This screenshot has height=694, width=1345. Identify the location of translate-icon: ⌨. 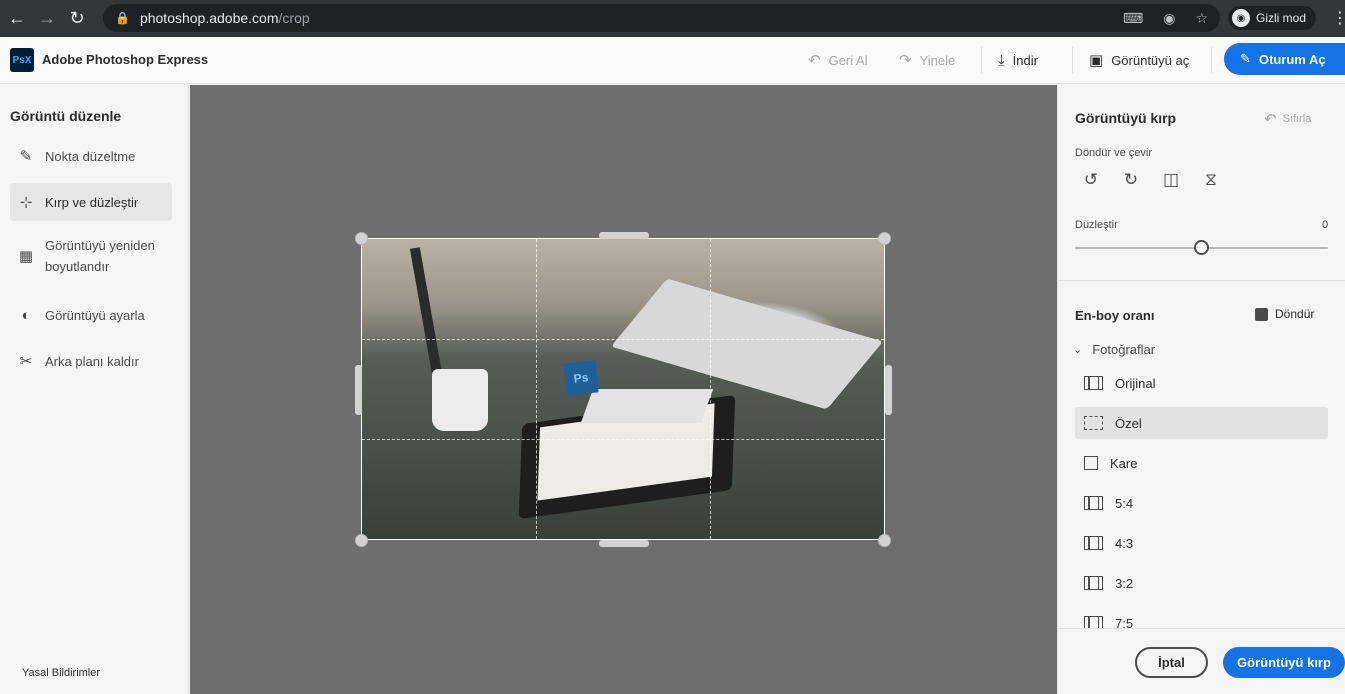
(1133, 18).